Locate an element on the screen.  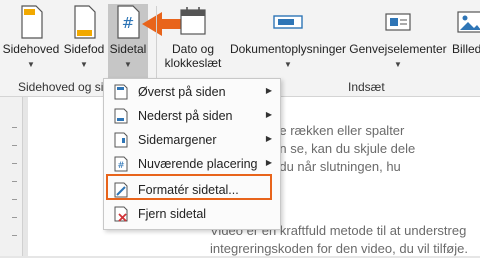
bottom-of-page-icon is located at coordinates (121, 116).